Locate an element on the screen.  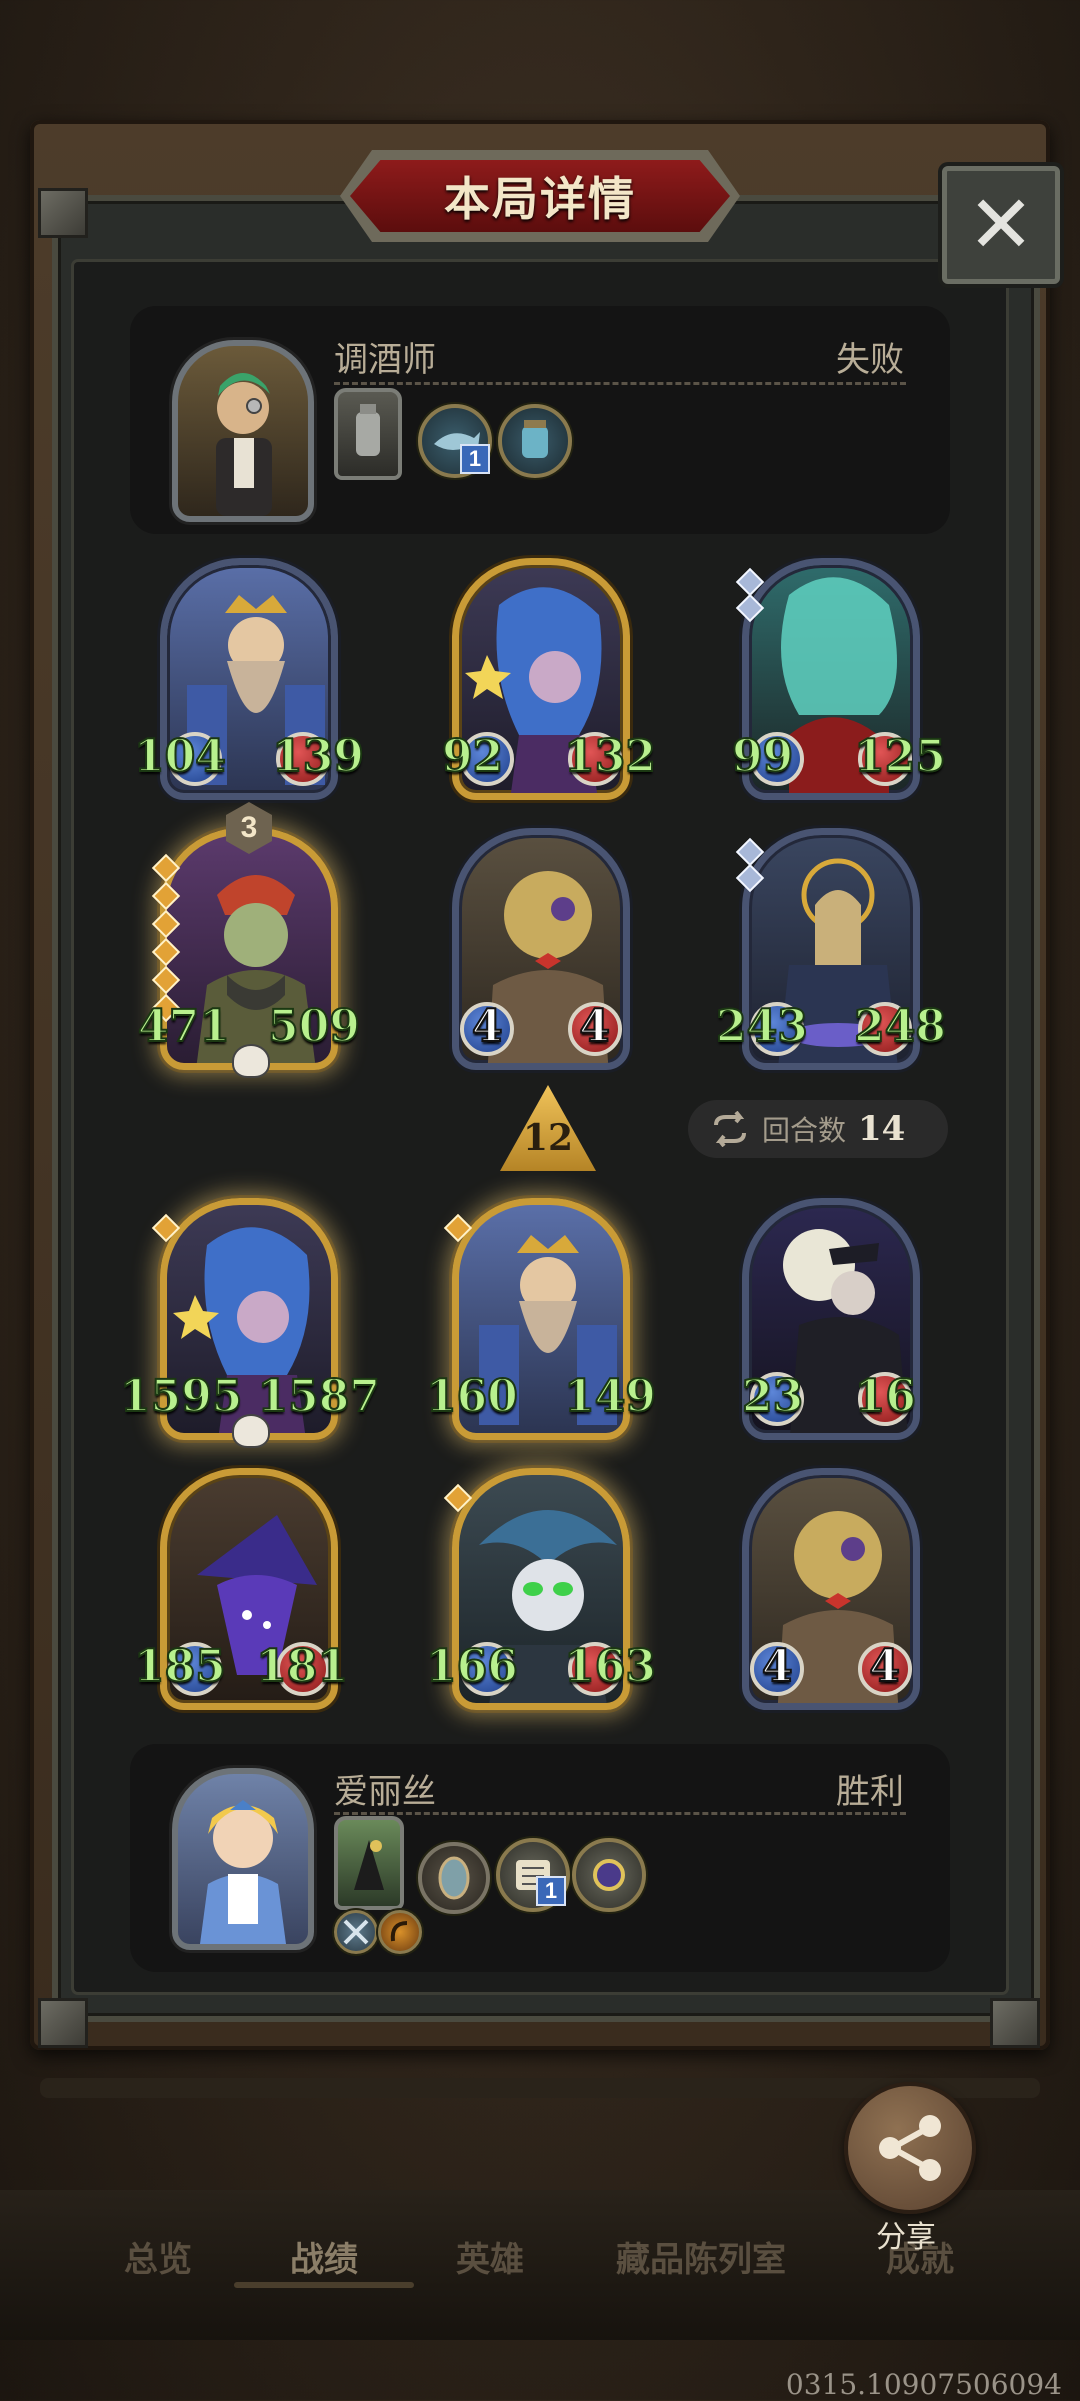
player-name: 爱丽丝 is located at coordinates (385, 1792).